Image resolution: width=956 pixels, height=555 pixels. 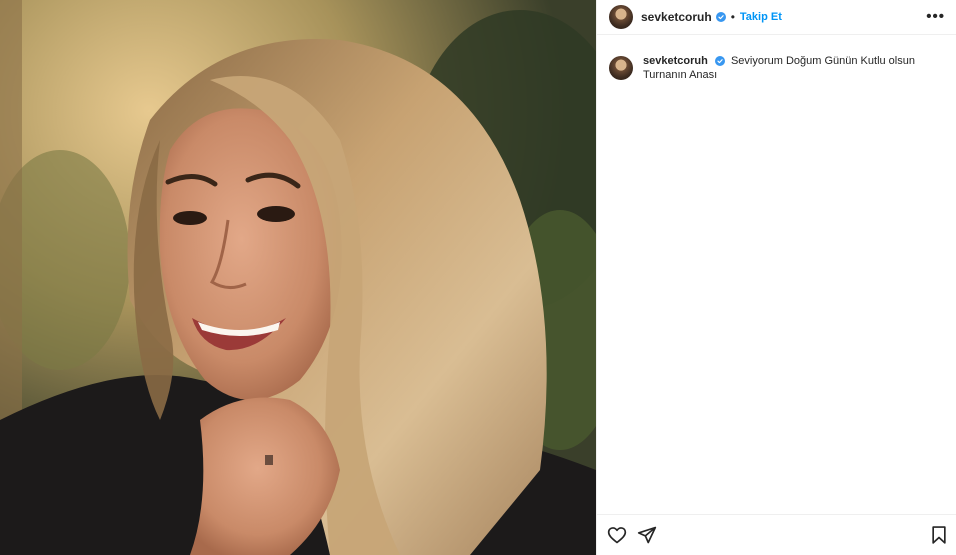 What do you see at coordinates (939, 535) in the screenshot?
I see `bookmark-icon` at bounding box center [939, 535].